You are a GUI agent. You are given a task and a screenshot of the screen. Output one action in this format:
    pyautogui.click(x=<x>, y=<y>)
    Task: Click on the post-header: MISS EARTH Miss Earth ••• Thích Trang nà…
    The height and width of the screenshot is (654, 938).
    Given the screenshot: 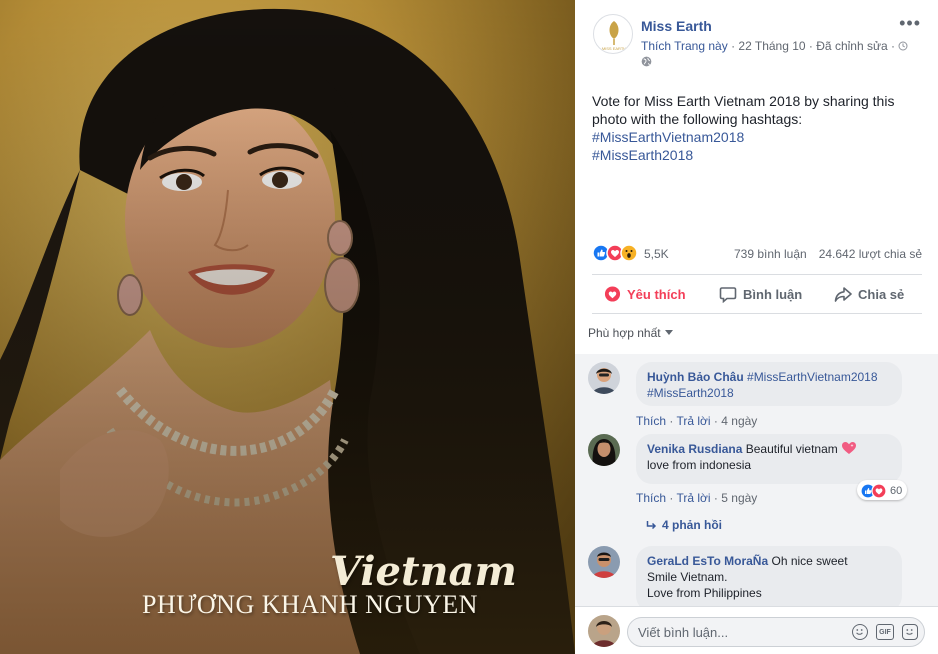 What is the action you would take?
    pyautogui.click(x=758, y=44)
    